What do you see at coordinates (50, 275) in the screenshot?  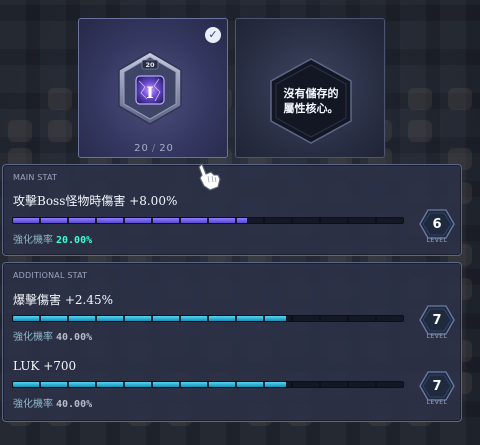 I see `additional-stat-title: ADDITIONAL STAT` at bounding box center [50, 275].